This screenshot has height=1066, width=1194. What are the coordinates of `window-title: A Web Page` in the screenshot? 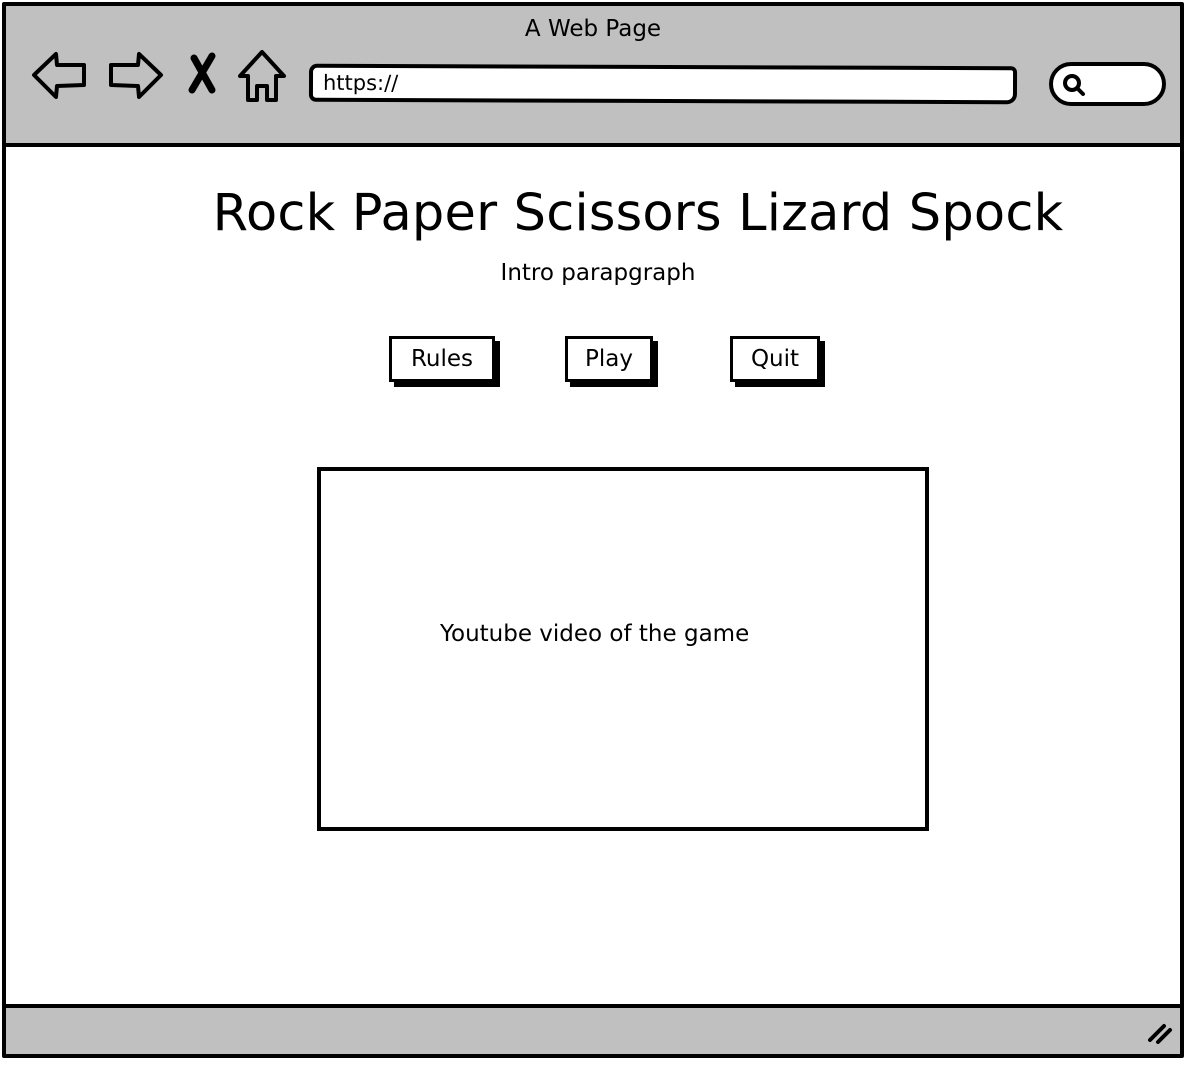 It's located at (593, 29).